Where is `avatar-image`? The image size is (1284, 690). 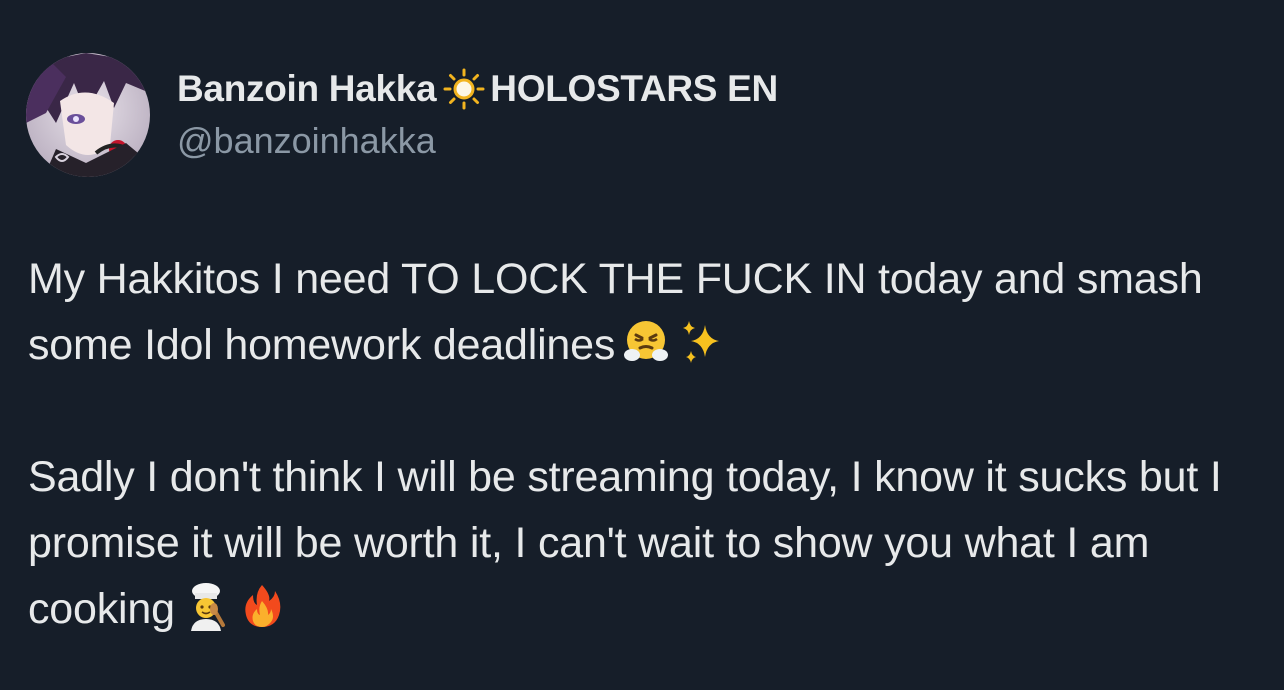
avatar-image is located at coordinates (88, 115).